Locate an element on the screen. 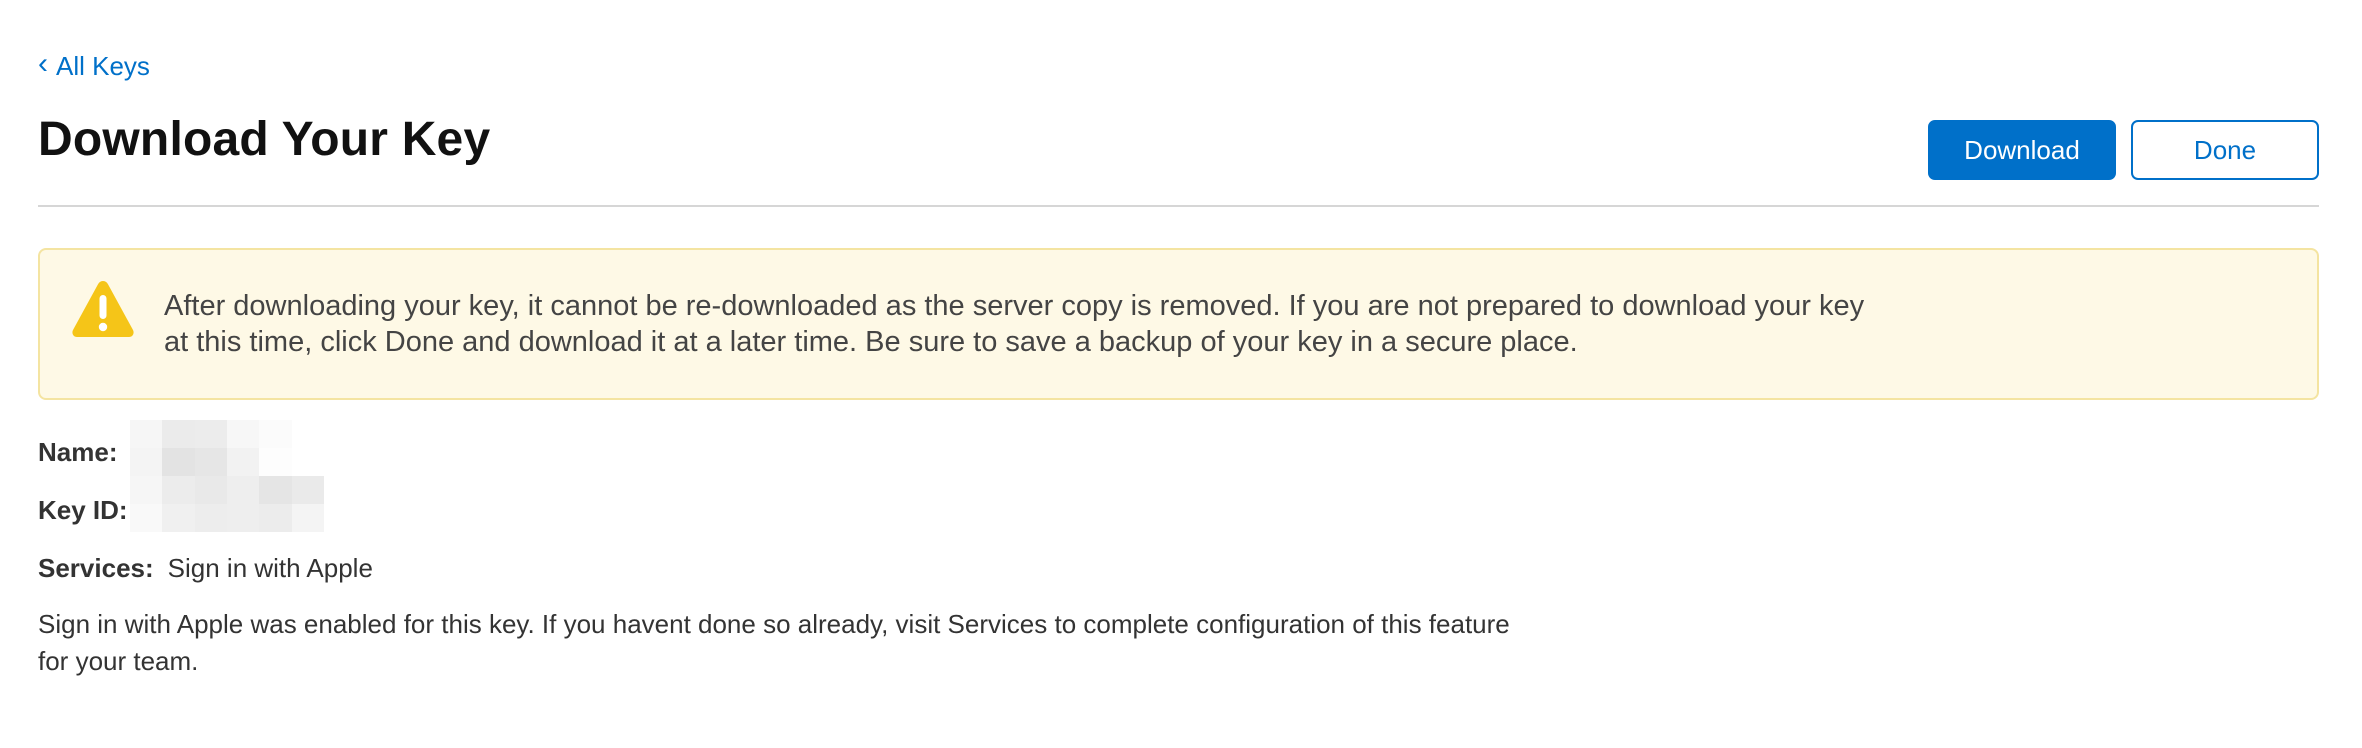 This screenshot has height=748, width=2362. key-id-label: Key ID: is located at coordinates (83, 510).